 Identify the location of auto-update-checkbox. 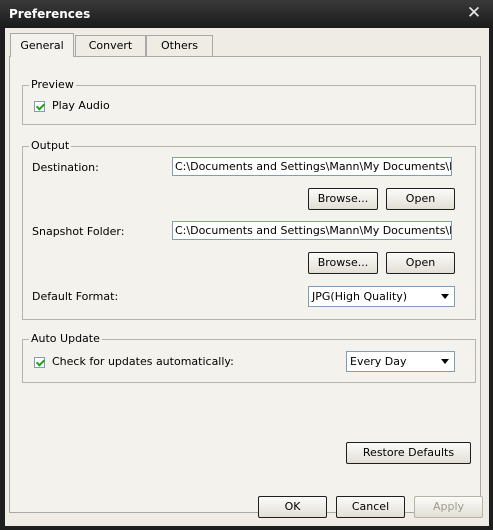
(39, 362).